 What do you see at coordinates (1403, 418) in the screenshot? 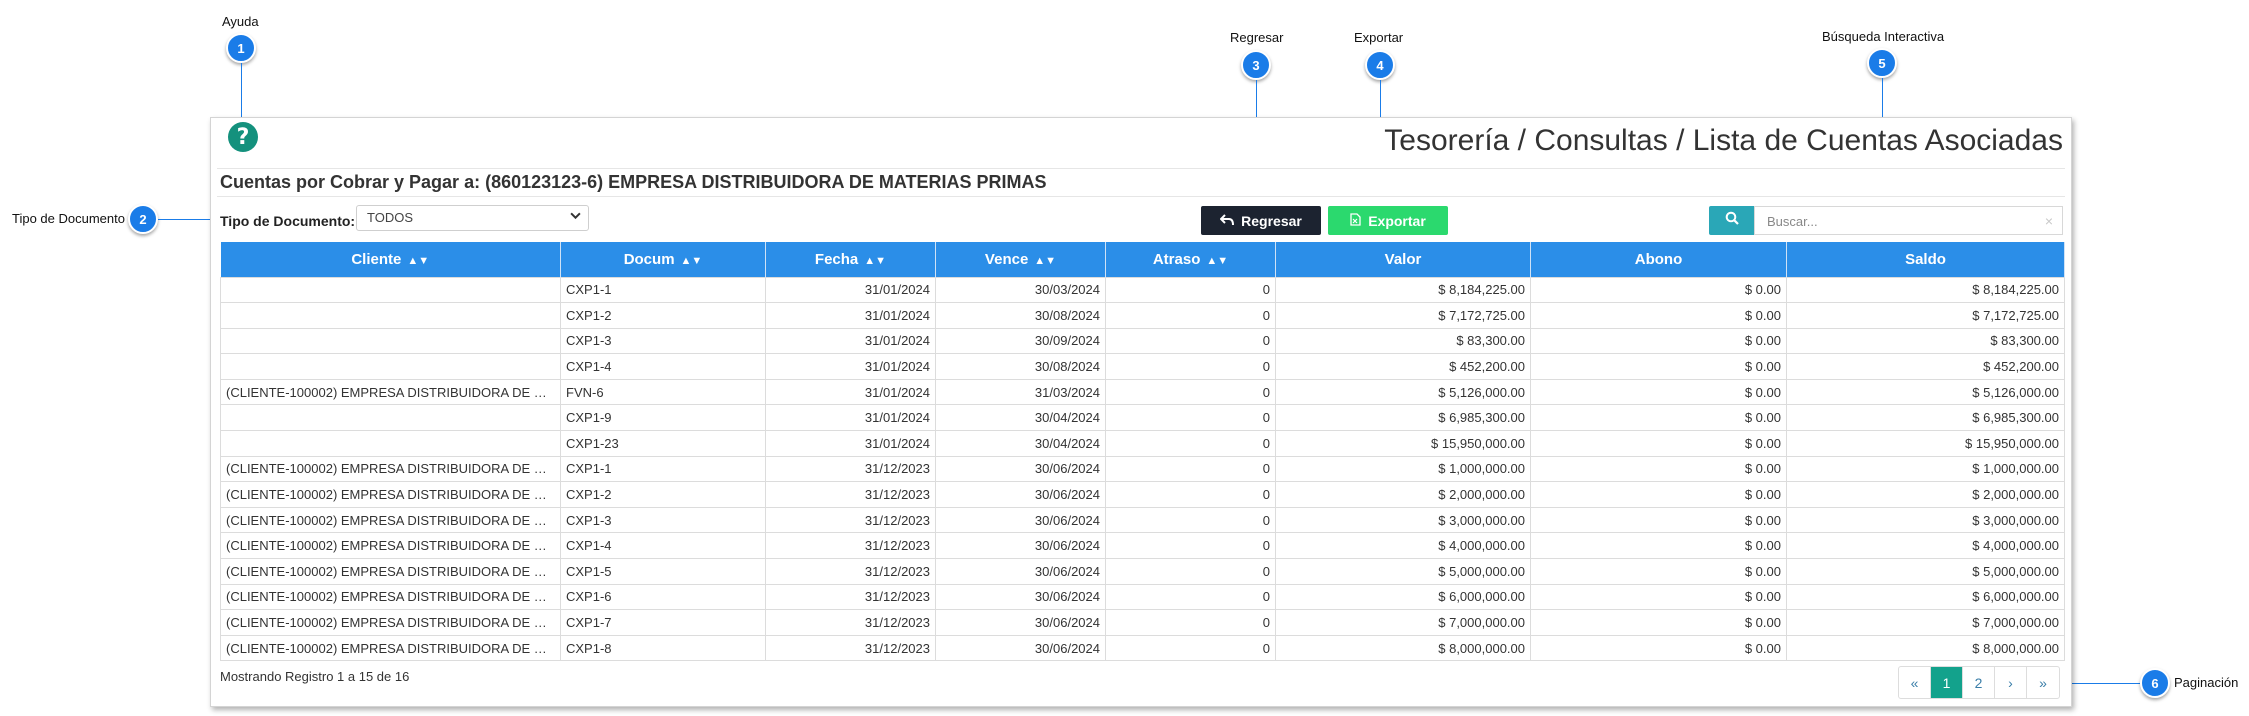
I see `cell-valor: $ 6,985,300.00` at bounding box center [1403, 418].